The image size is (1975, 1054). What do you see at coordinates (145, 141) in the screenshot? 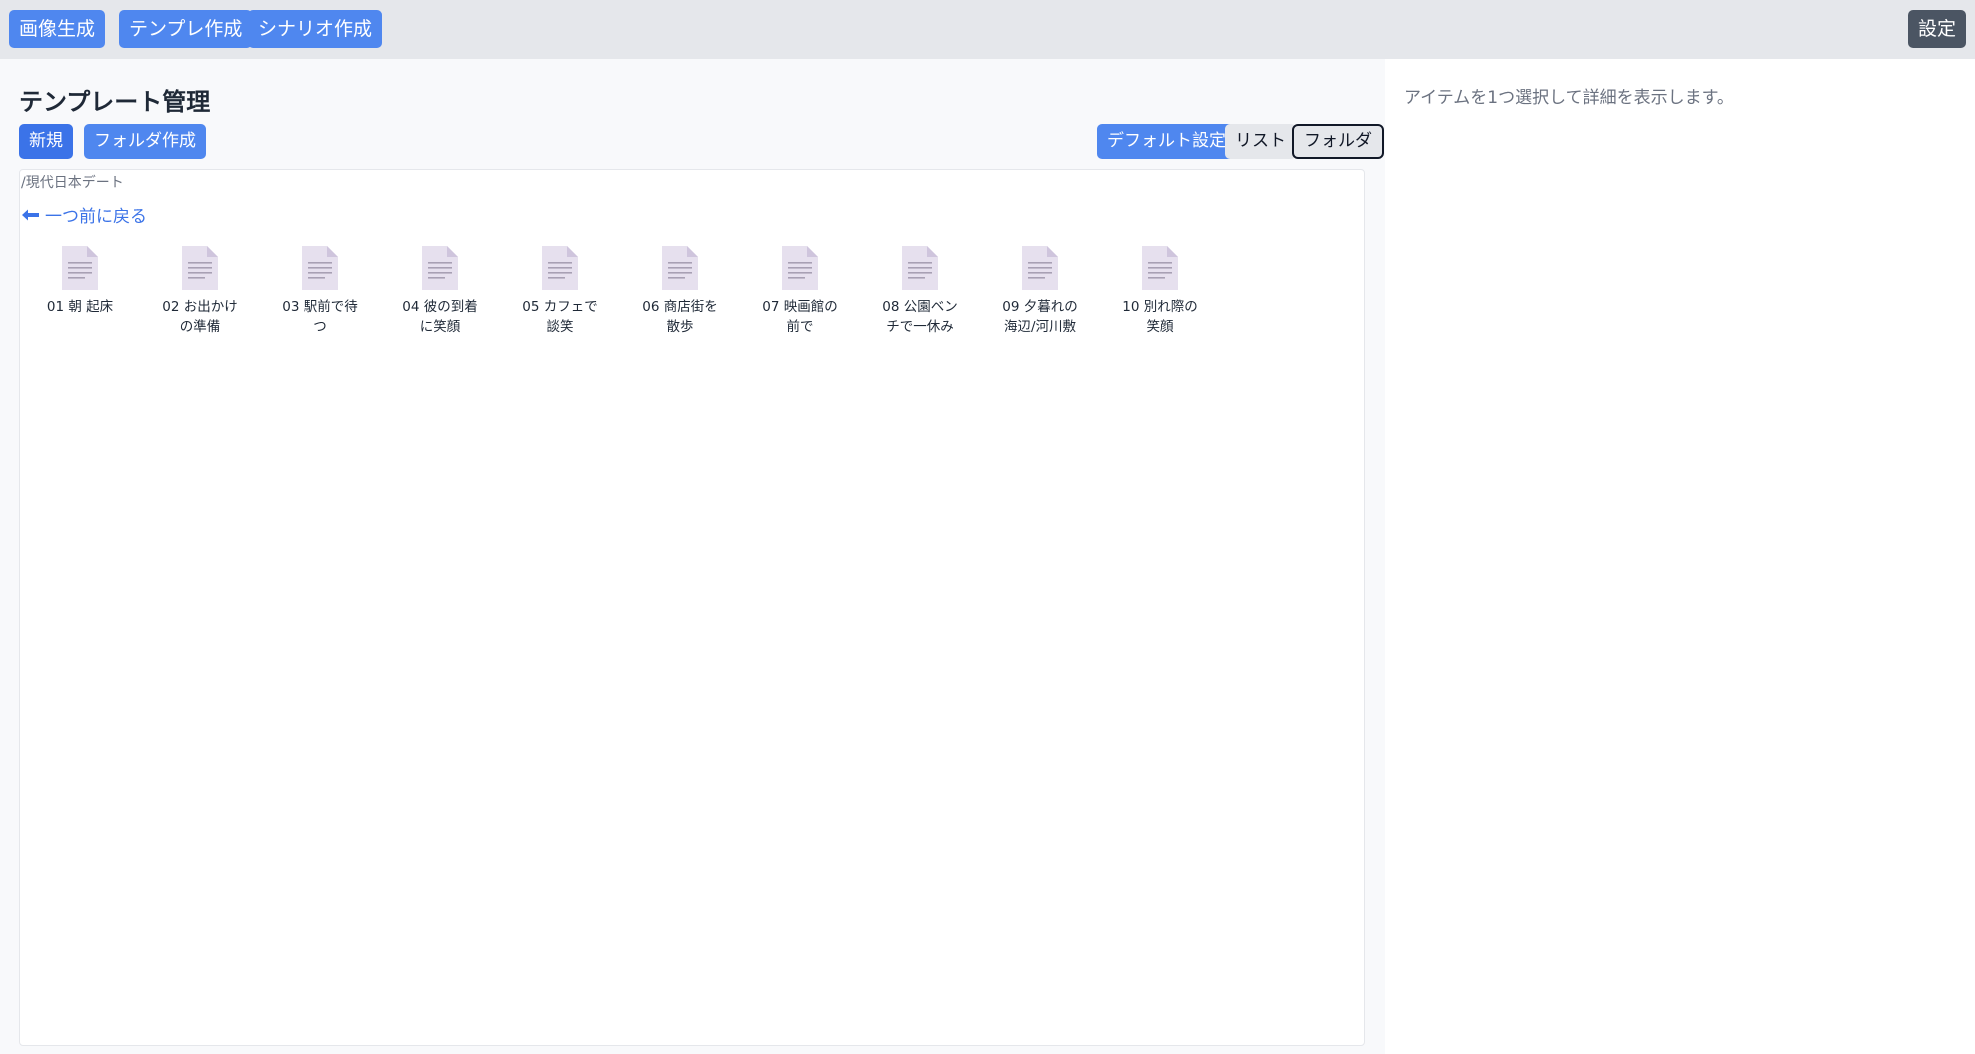
I see `new-folder-button: フォルダ作成` at bounding box center [145, 141].